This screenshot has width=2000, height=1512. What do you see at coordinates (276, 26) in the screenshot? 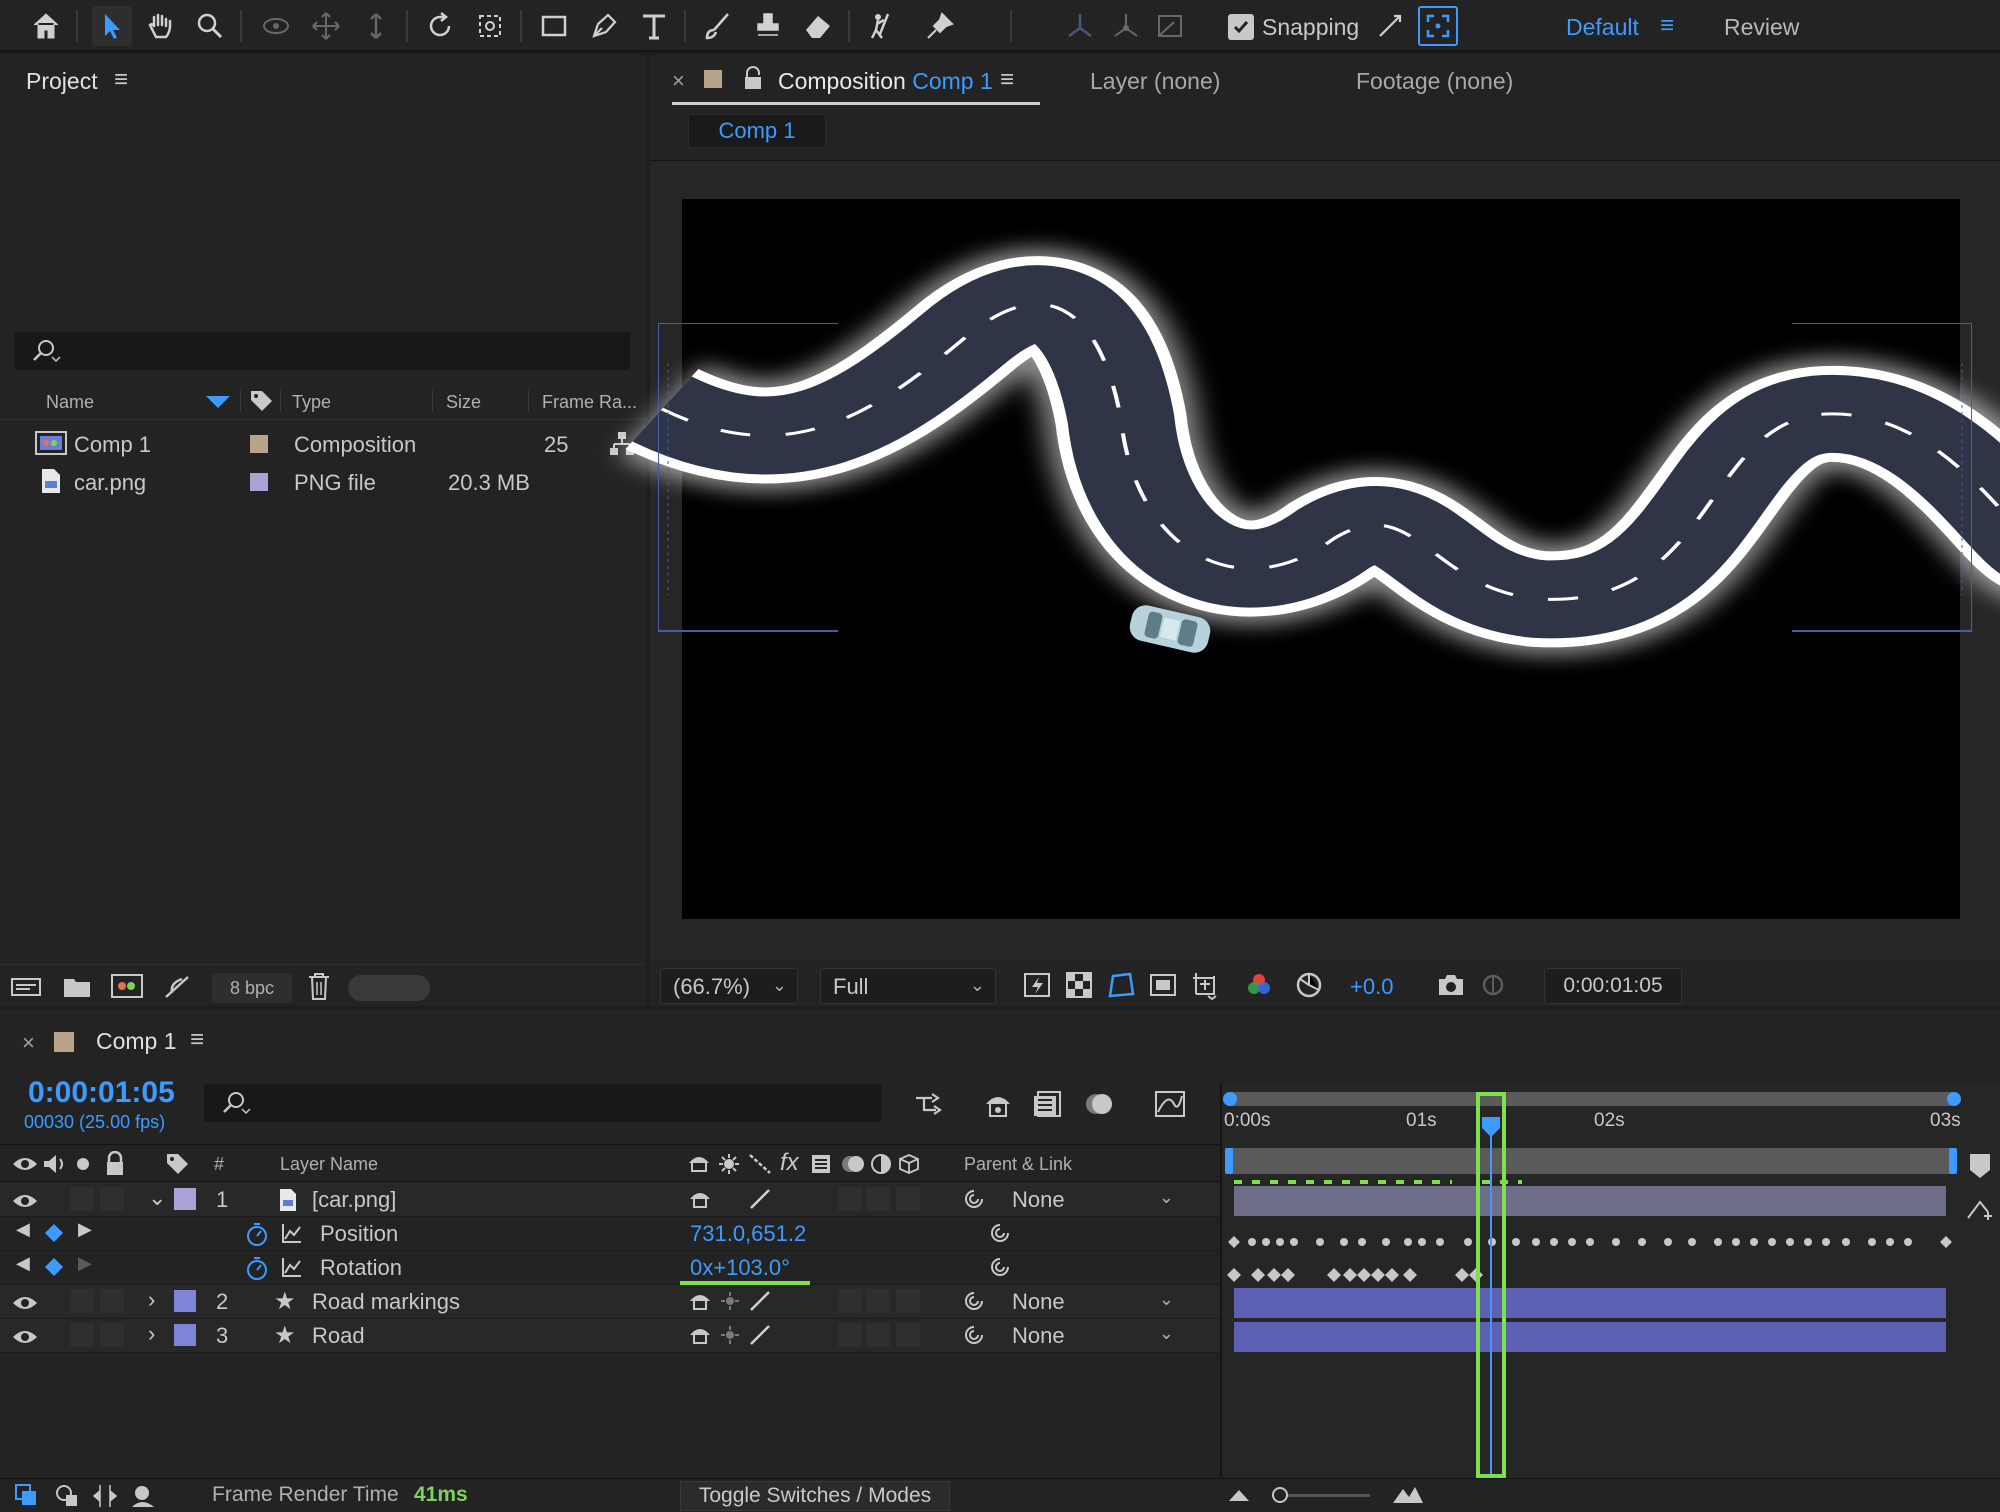
I see `orbit-camera-icon` at bounding box center [276, 26].